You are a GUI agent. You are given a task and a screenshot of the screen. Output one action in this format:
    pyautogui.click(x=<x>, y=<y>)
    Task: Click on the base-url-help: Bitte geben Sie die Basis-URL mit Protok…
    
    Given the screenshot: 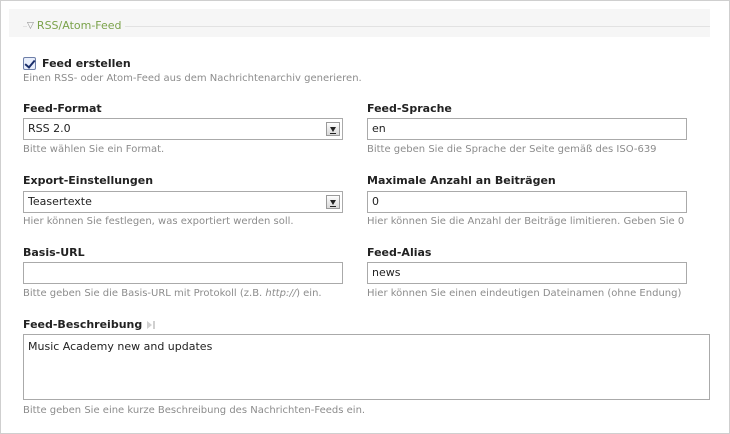 What is the action you would take?
    pyautogui.click(x=172, y=293)
    